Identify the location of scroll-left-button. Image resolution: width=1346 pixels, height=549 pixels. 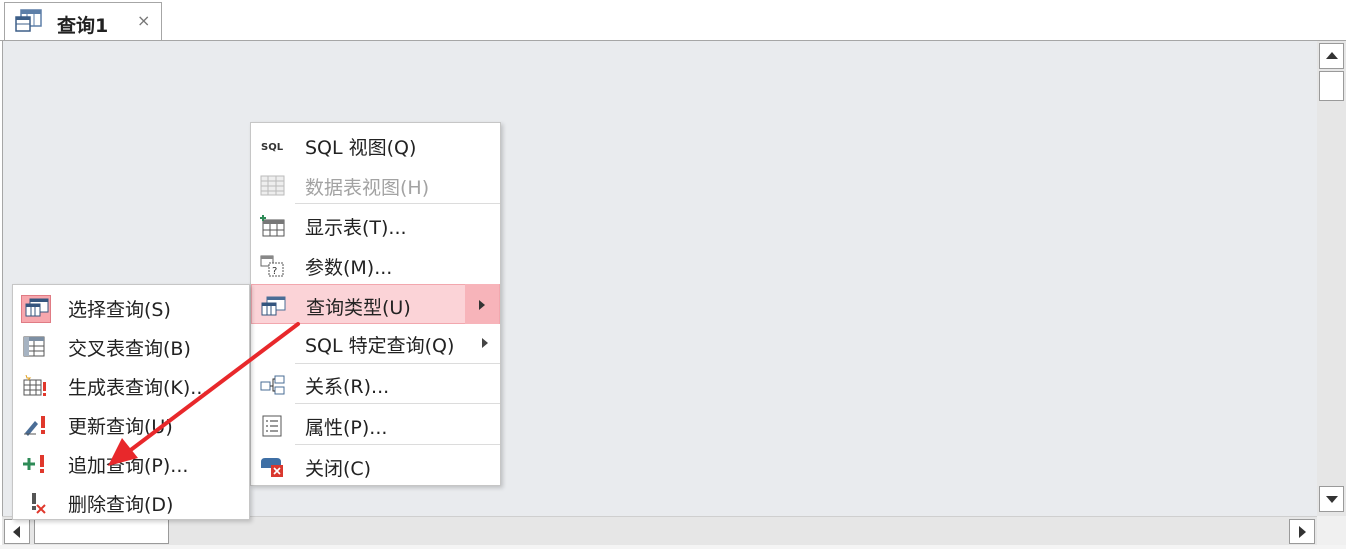
(17, 531).